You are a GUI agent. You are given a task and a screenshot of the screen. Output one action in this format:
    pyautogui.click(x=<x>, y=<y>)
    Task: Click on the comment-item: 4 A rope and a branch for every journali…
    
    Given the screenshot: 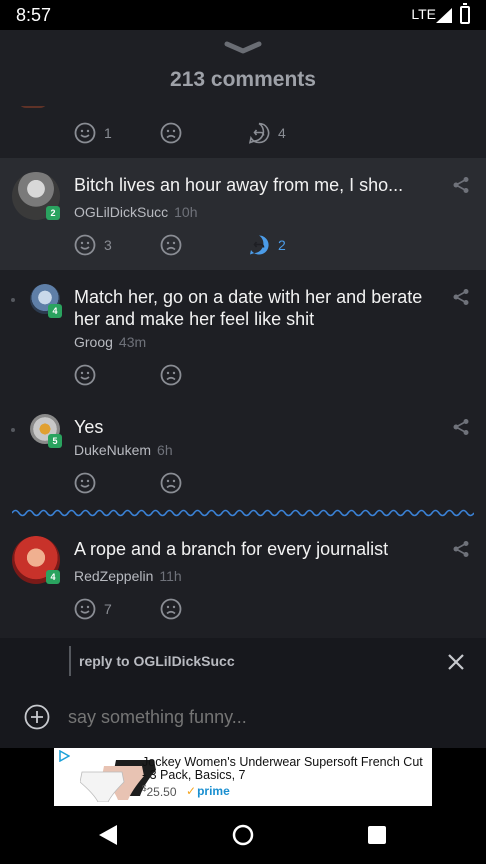 What is the action you would take?
    pyautogui.click(x=243, y=578)
    